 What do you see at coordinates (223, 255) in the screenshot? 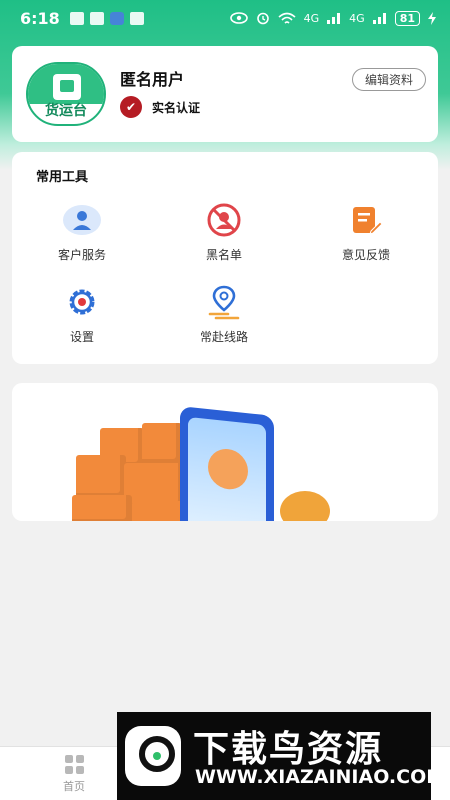
I see `tool-label: 黑名单` at bounding box center [223, 255].